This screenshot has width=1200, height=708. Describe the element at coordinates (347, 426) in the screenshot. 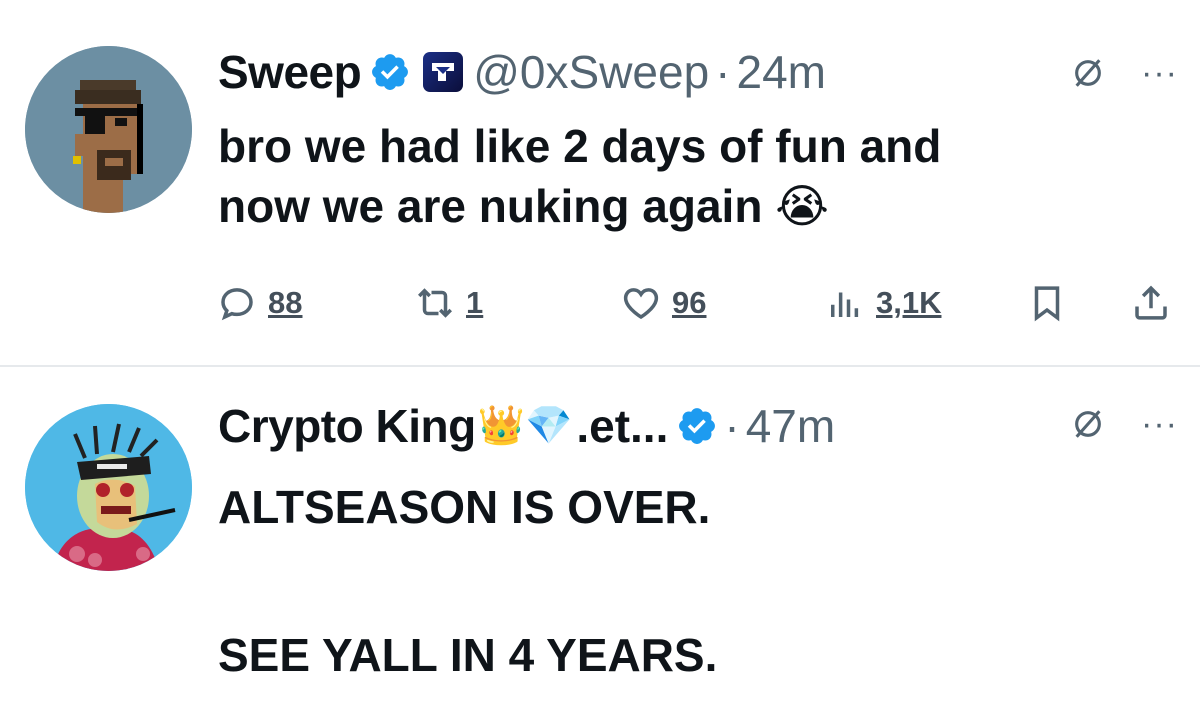

I see `author-name: Crypto King` at that location.